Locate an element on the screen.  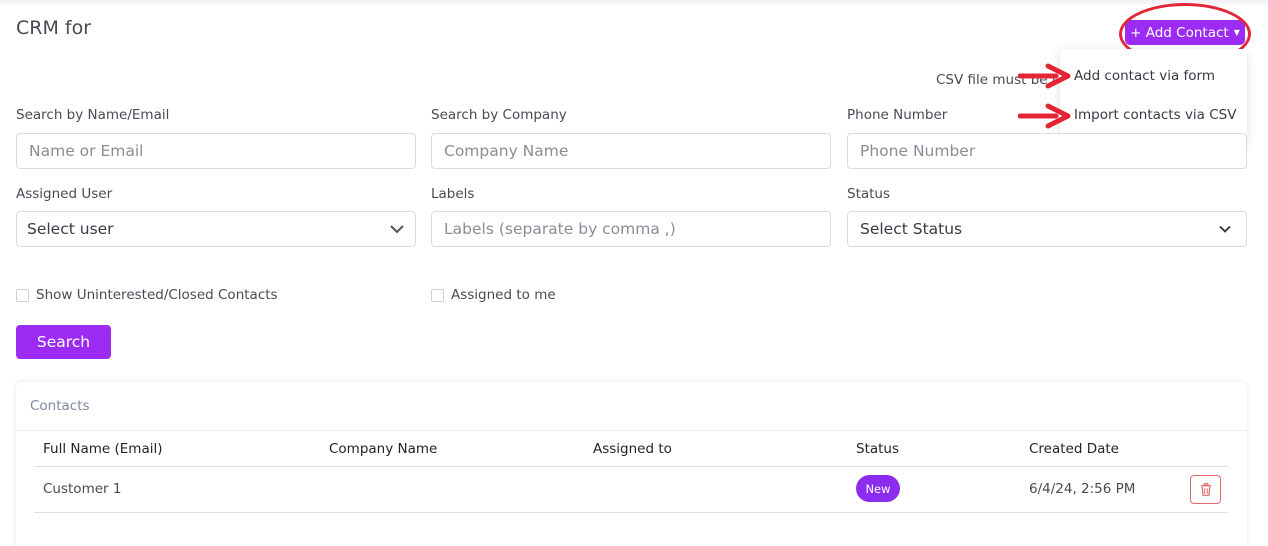
search-company-input: Company Name is located at coordinates (631, 151).